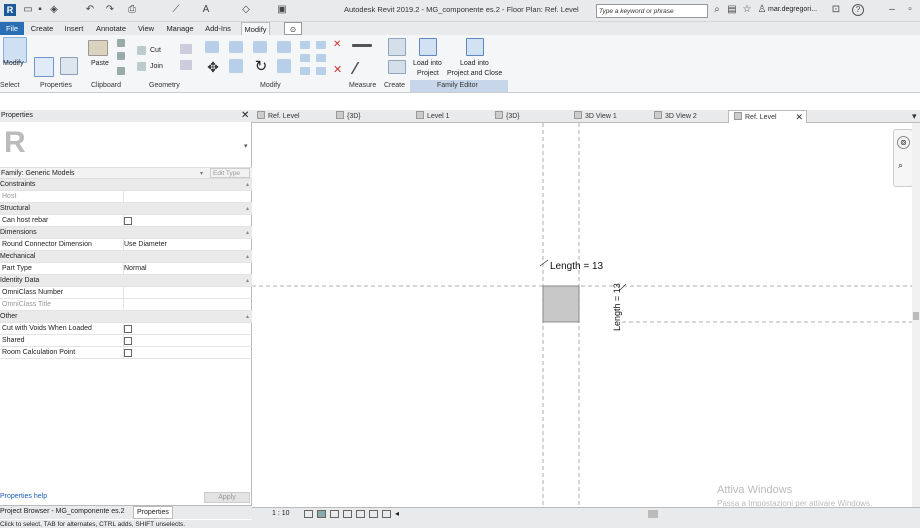 This screenshot has width=920, height=528. What do you see at coordinates (617, 307) in the screenshot?
I see `dimension-label-vertical: Length = 13` at bounding box center [617, 307].